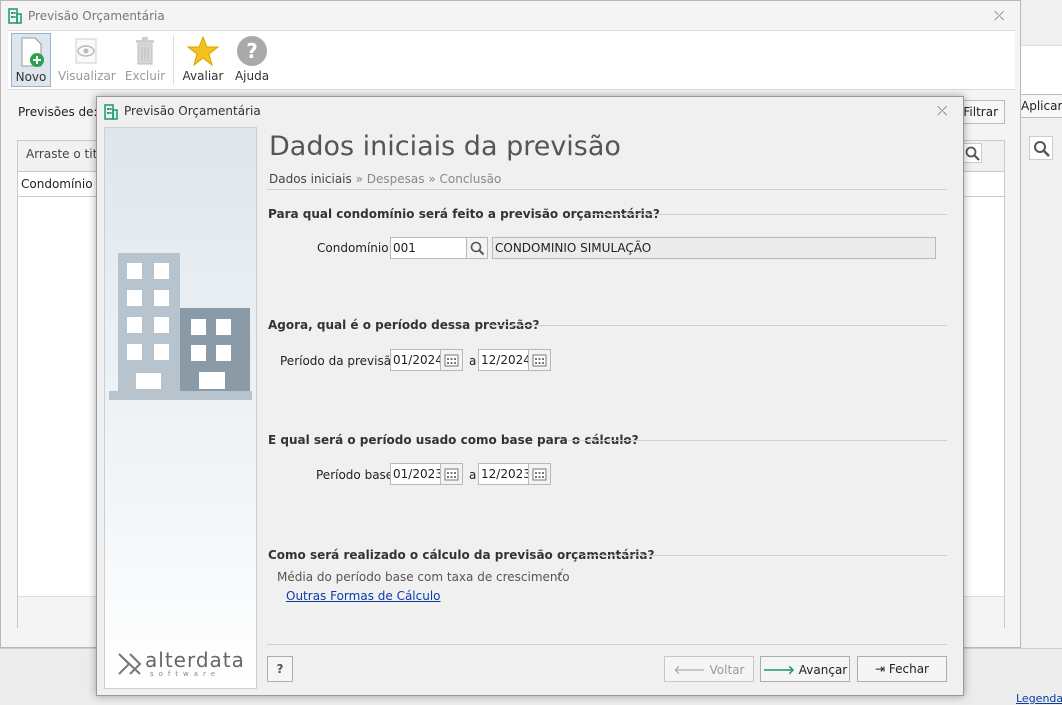  I want to click on condominio-code-field: 001, so click(428, 248).